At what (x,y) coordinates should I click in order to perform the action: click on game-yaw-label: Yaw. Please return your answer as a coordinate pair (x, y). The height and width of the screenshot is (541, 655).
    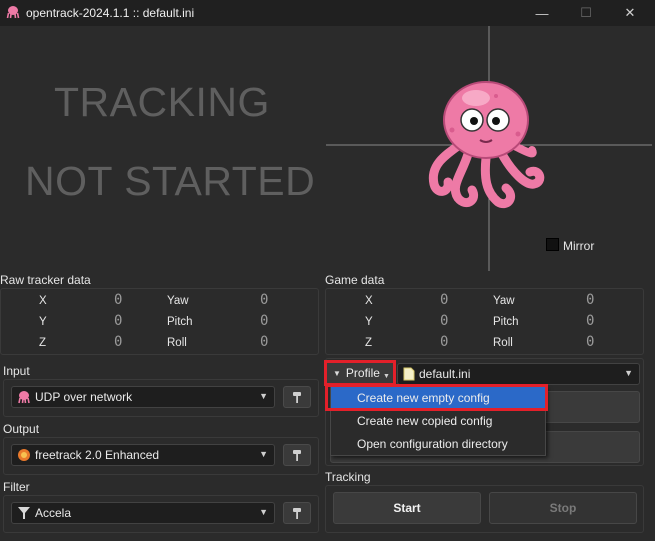
    Looking at the image, I should click on (504, 301).